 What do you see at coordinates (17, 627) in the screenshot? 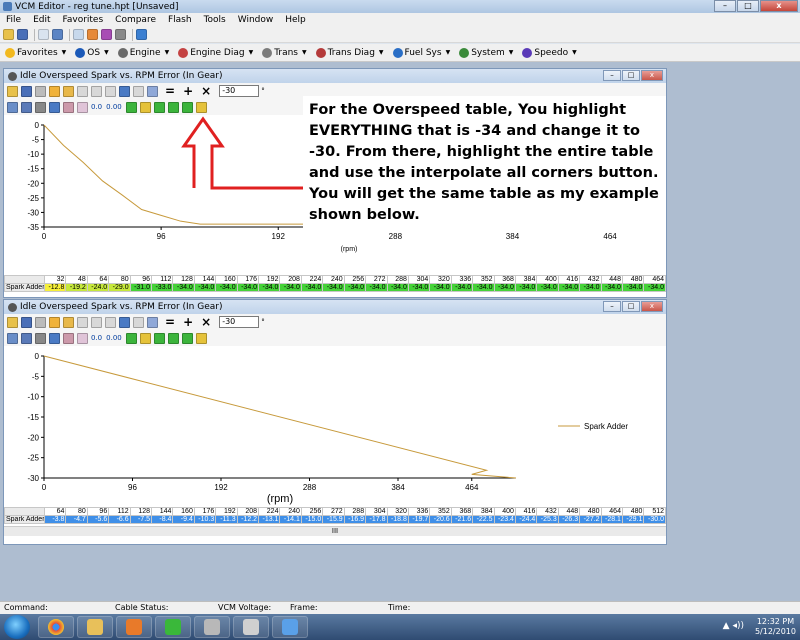
I see `start-button` at bounding box center [17, 627].